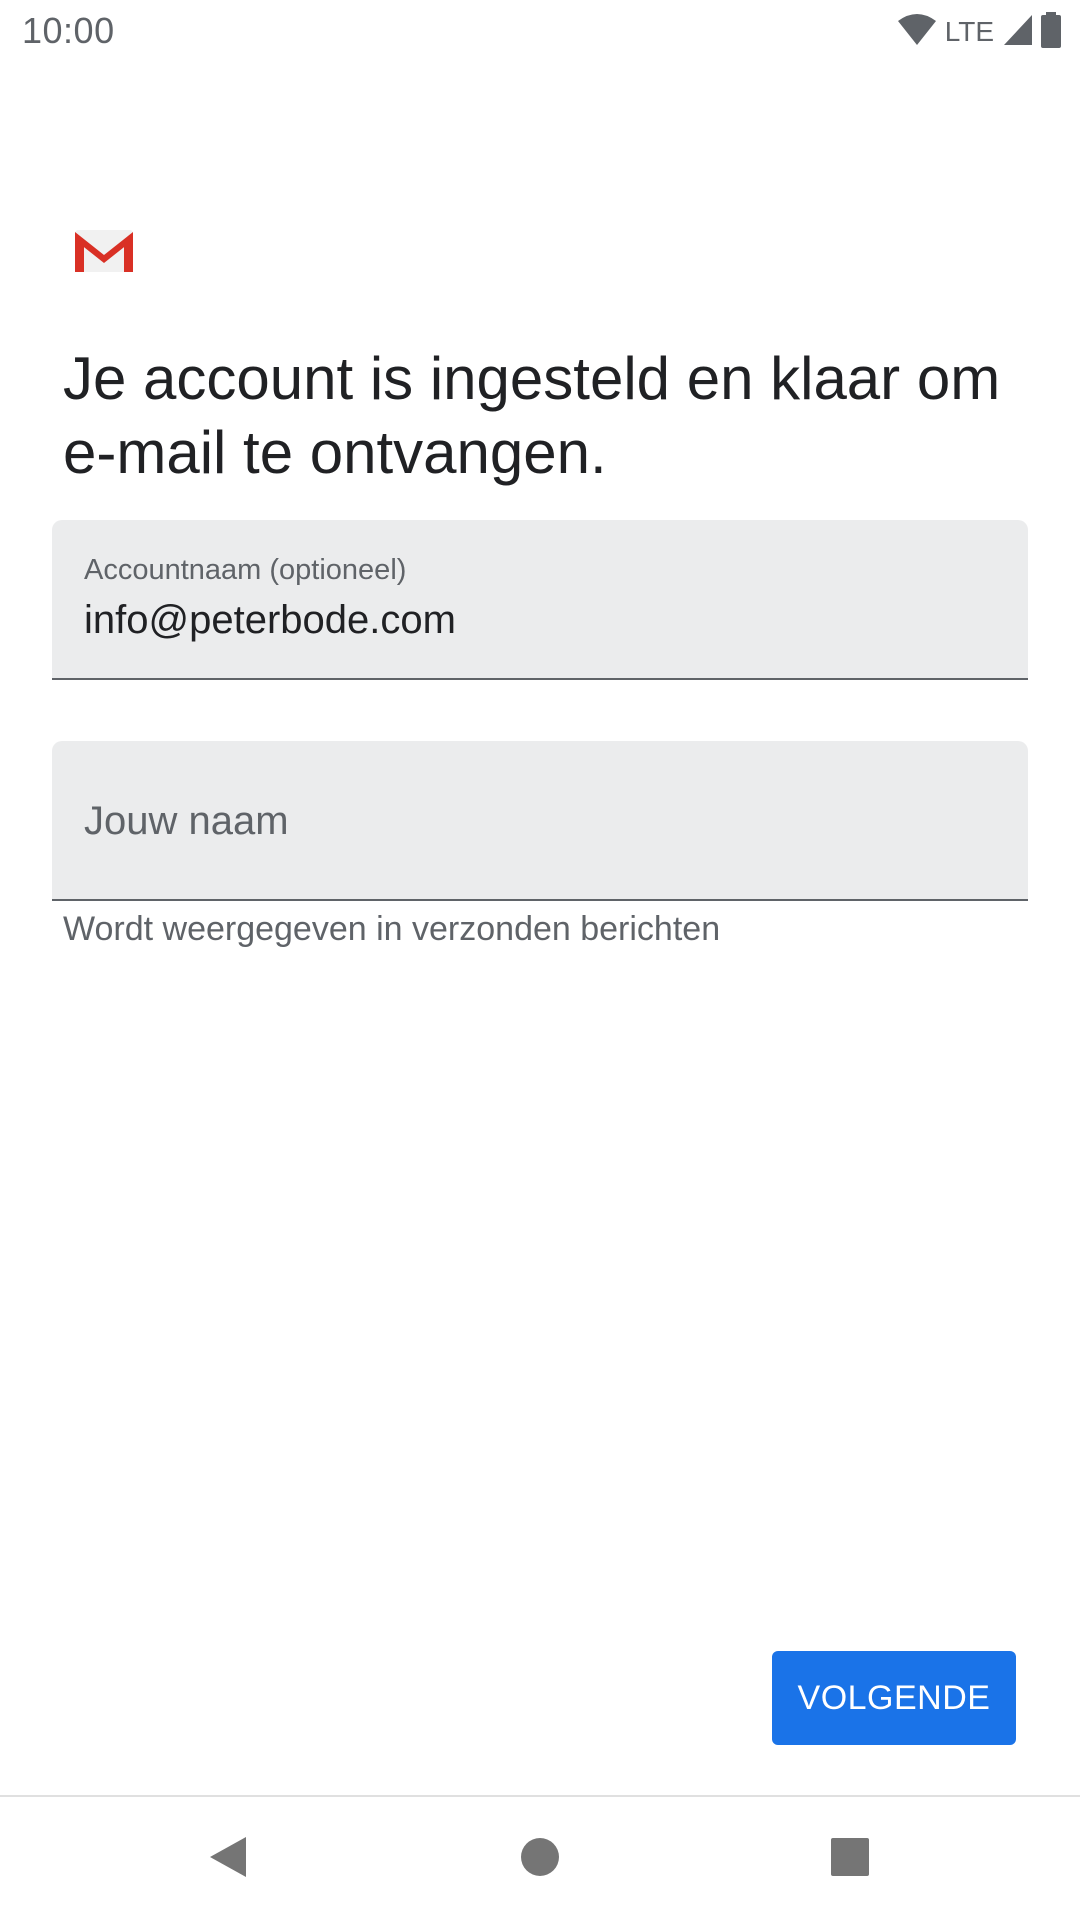 This screenshot has height=1920, width=1080. What do you see at coordinates (1051, 32) in the screenshot?
I see `battery-icon` at bounding box center [1051, 32].